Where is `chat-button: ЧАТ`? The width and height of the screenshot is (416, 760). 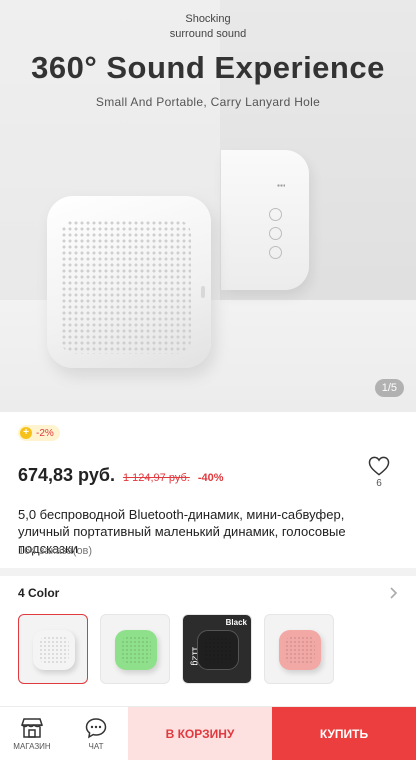
chat-button: ЧАТ is located at coordinates (96, 733).